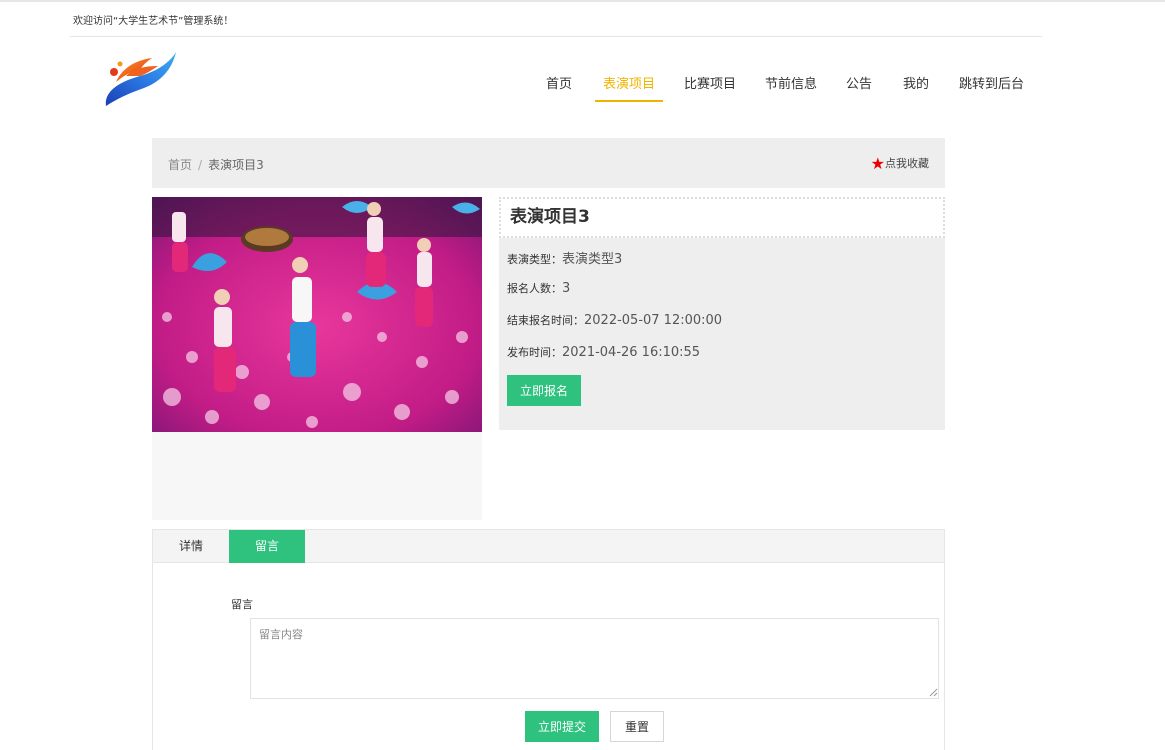 The width and height of the screenshot is (1165, 750). What do you see at coordinates (710, 86) in the screenshot?
I see `nav-competition: 比赛项目` at bounding box center [710, 86].